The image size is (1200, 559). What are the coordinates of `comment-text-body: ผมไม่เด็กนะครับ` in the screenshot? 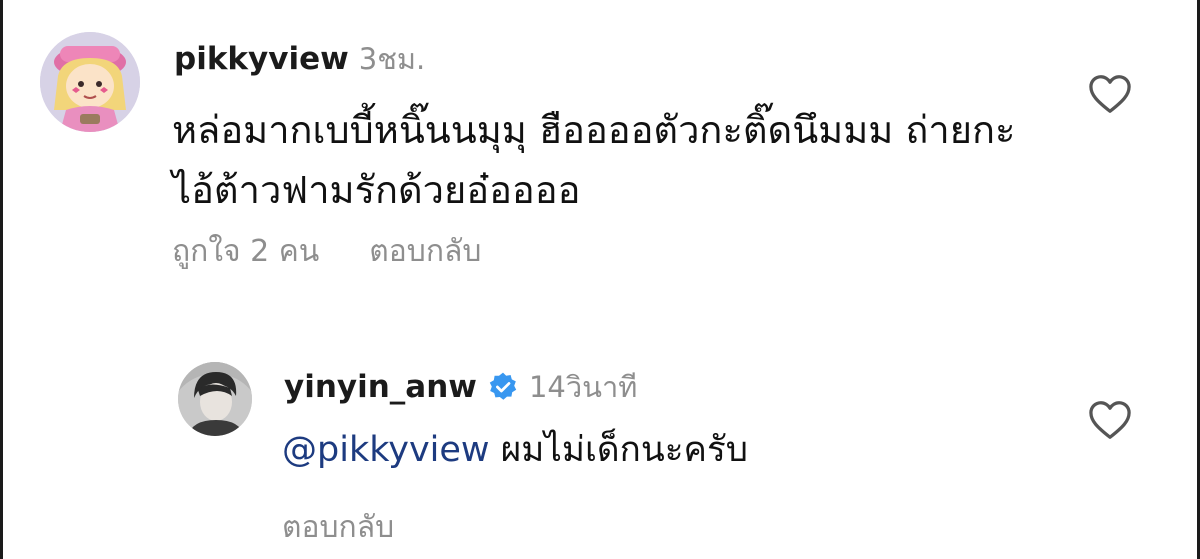 It's located at (624, 450).